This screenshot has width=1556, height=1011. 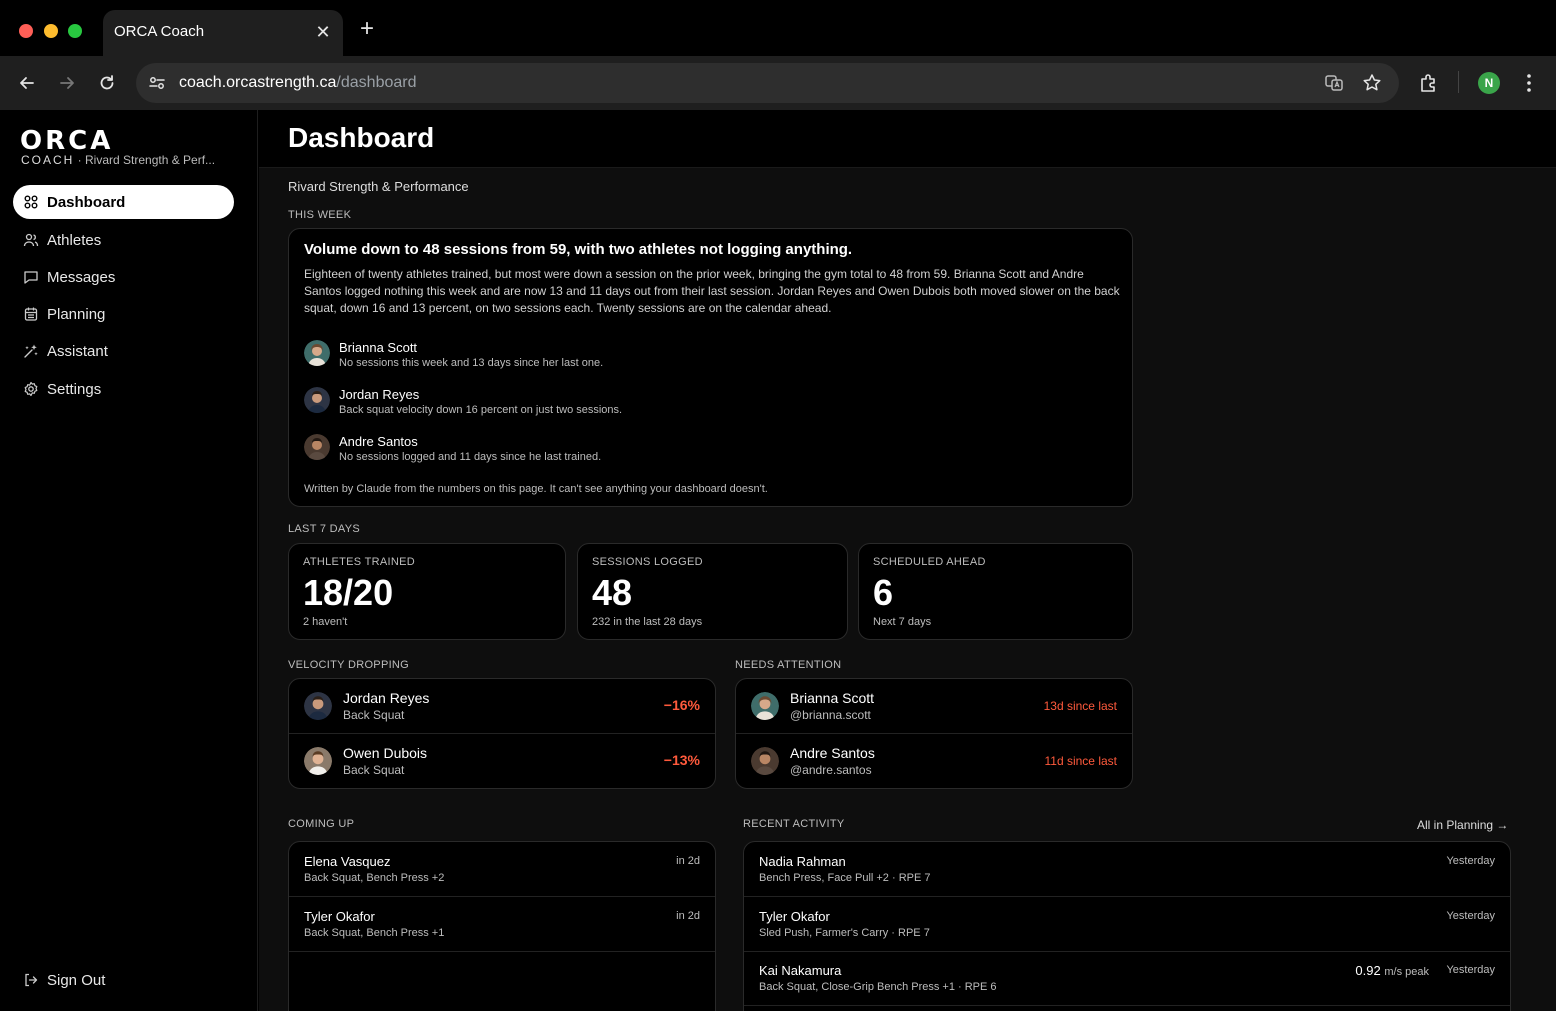 I want to click on browser-toolbar: coach.orcastrength.ca/dashboard, so click(x=778, y=83).